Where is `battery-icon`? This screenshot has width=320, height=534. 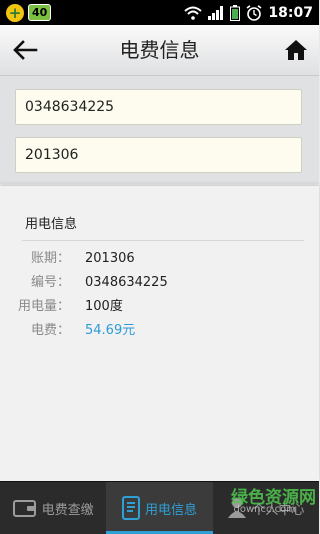 battery-icon is located at coordinates (235, 12).